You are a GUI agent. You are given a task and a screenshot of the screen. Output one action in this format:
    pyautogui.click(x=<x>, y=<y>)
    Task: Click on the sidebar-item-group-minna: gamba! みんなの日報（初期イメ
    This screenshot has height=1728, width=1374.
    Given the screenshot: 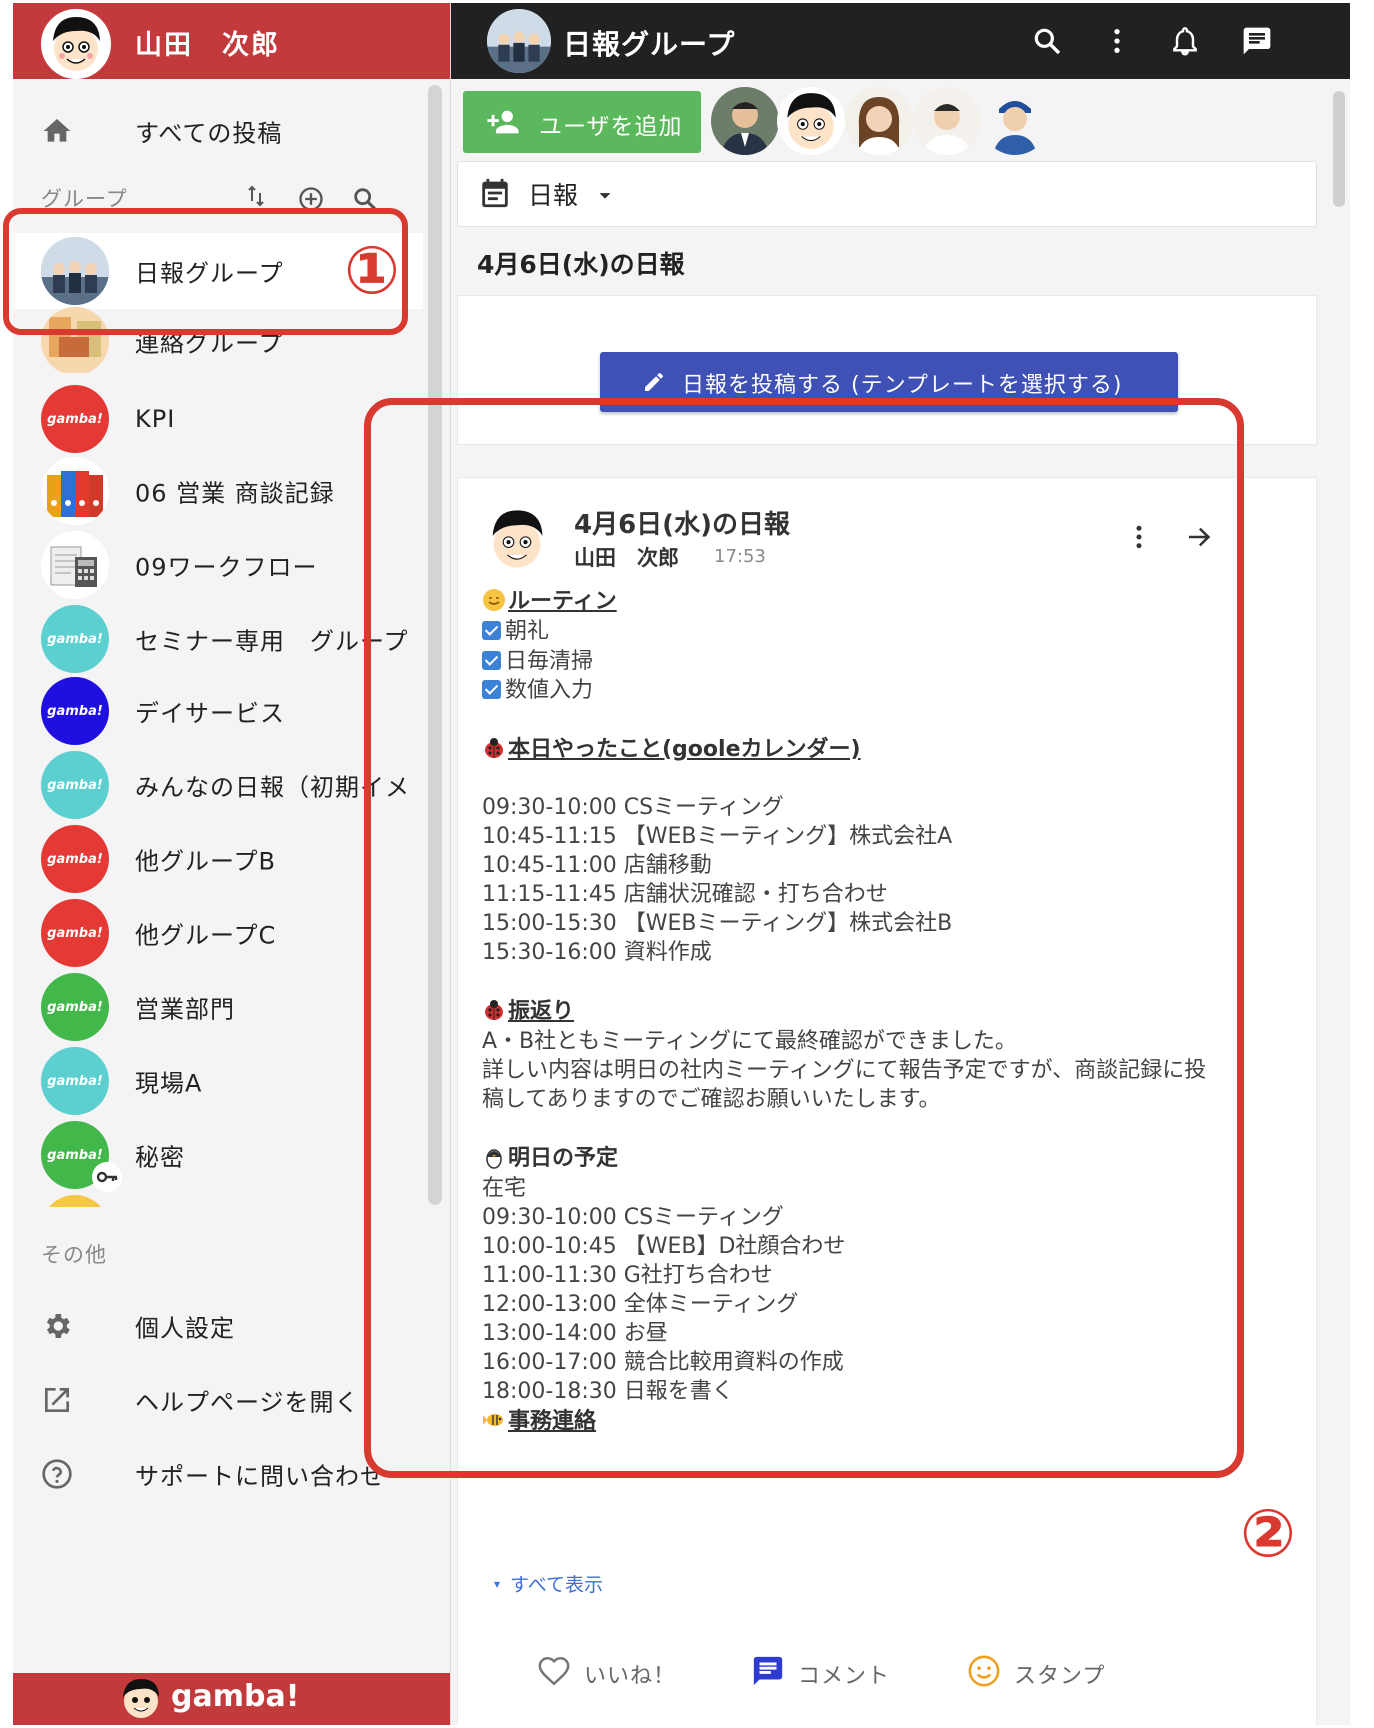 What is the action you would take?
    pyautogui.click(x=218, y=785)
    